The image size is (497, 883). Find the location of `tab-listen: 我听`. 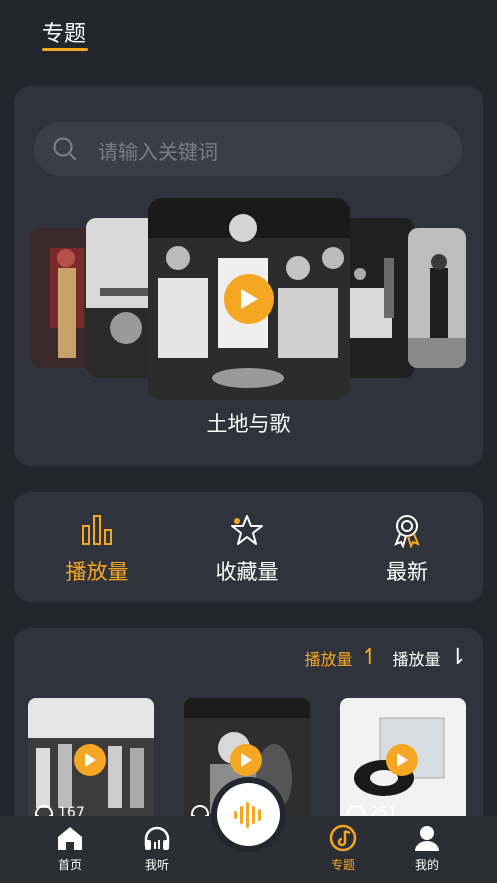

tab-listen: 我听 is located at coordinates (157, 848).